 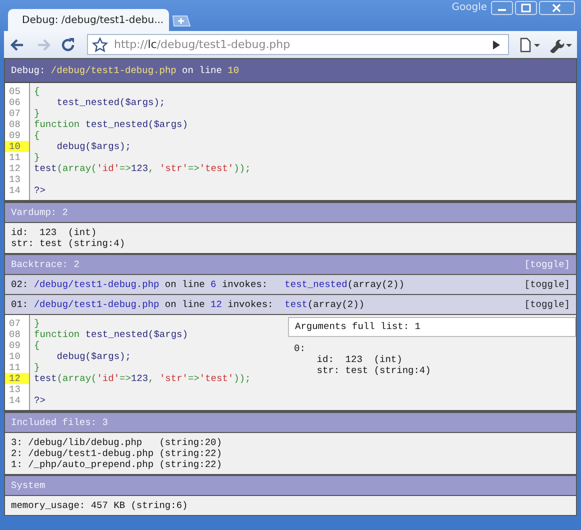 I want to click on address-text: http://lc/debug/test1-debug.php, so click(x=203, y=44).